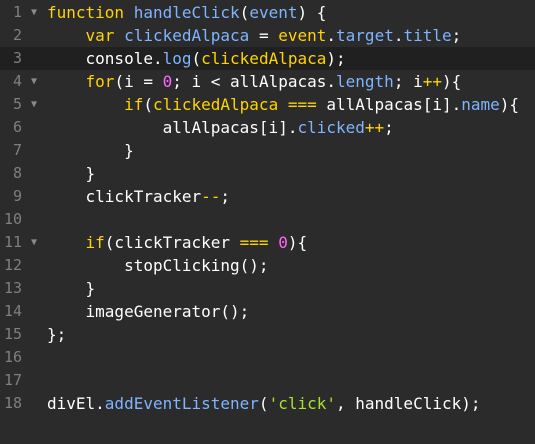 The width and height of the screenshot is (535, 444). I want to click on code-token: (clickTracker, so click(172, 242).